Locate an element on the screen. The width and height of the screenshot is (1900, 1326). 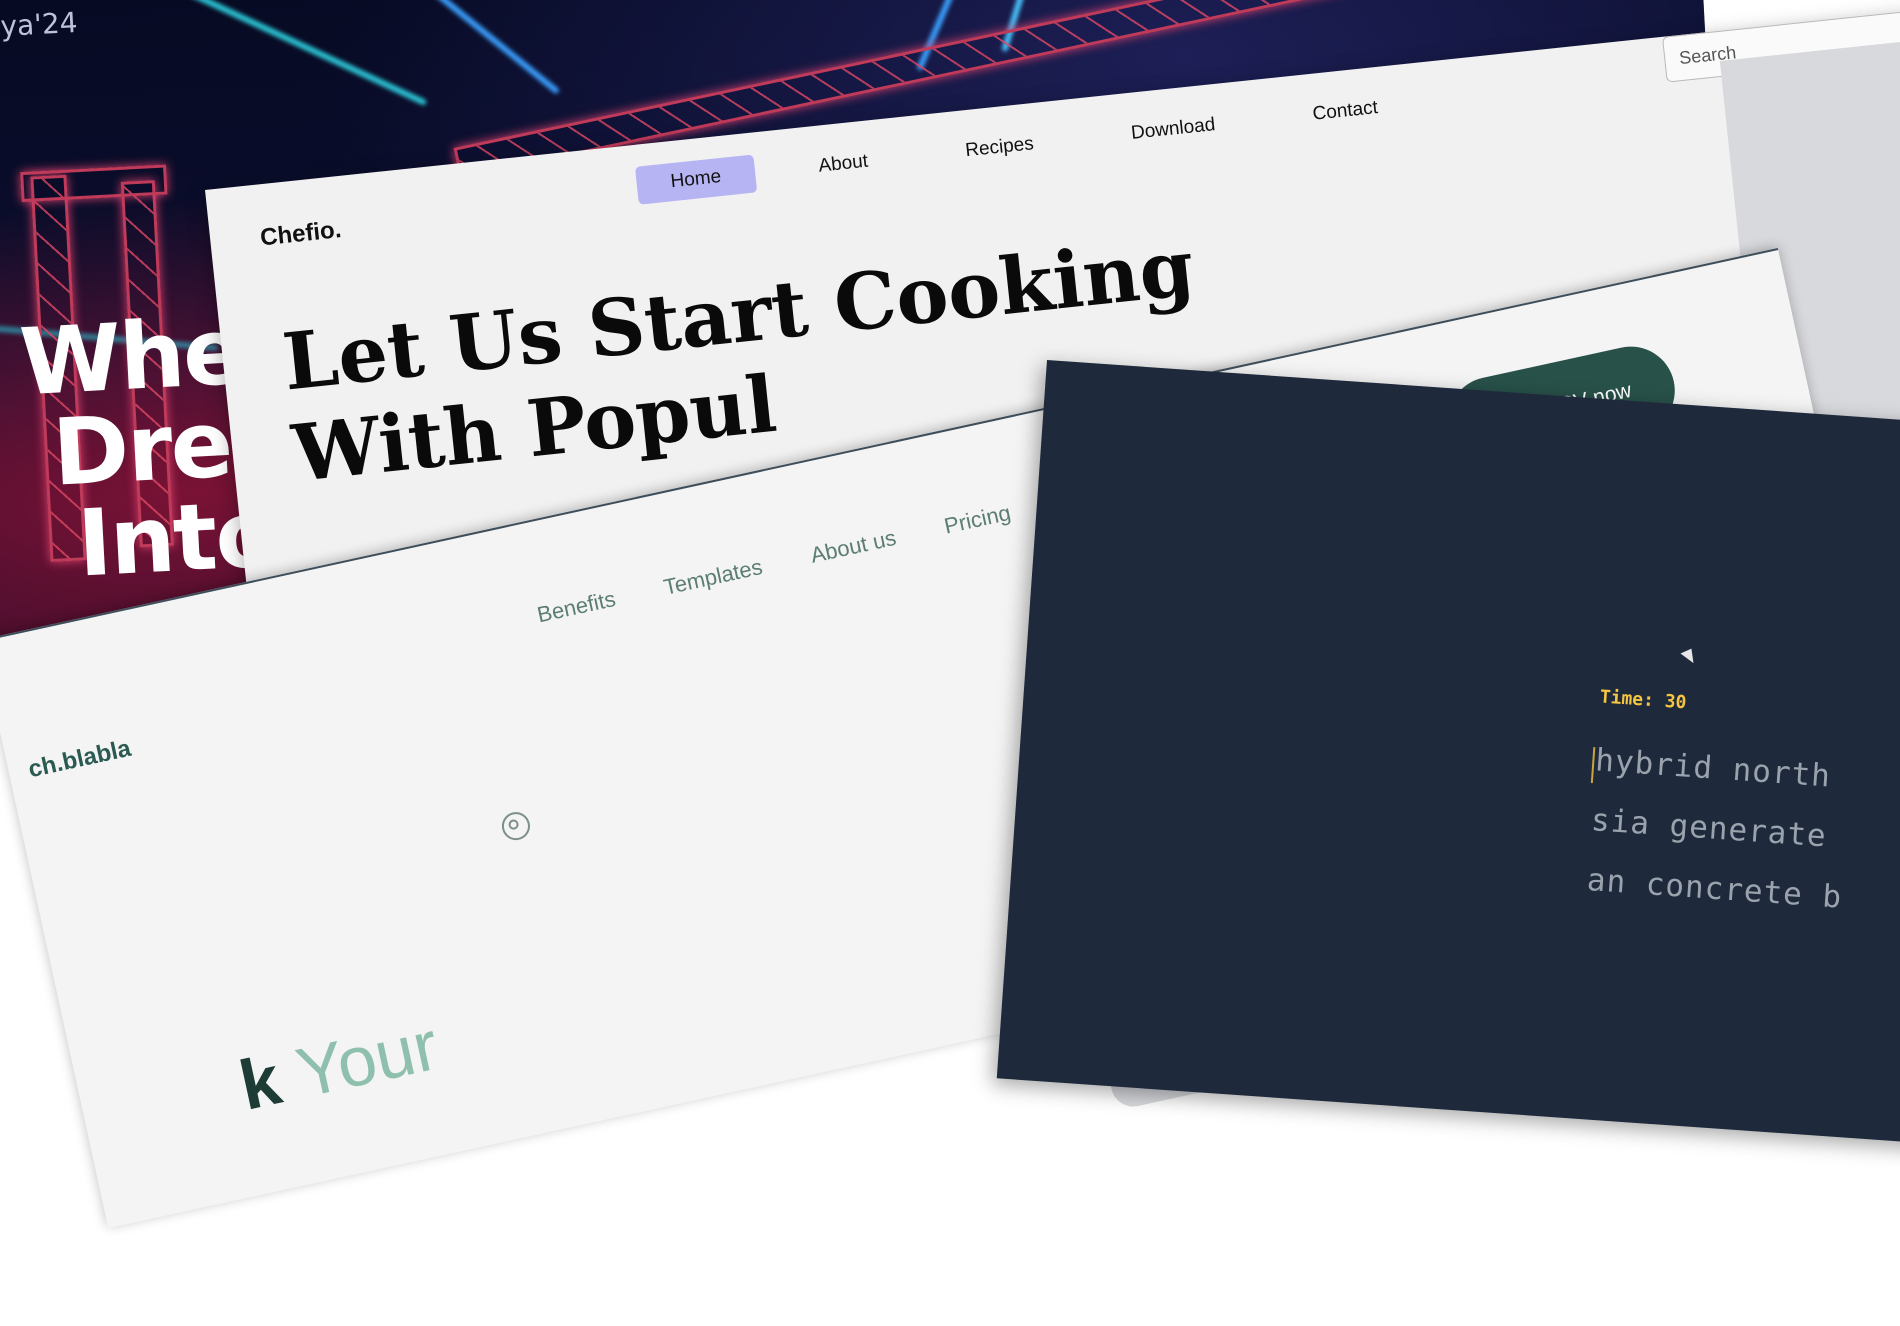
cv-hero-title: k Your is located at coordinates (339, 1065).